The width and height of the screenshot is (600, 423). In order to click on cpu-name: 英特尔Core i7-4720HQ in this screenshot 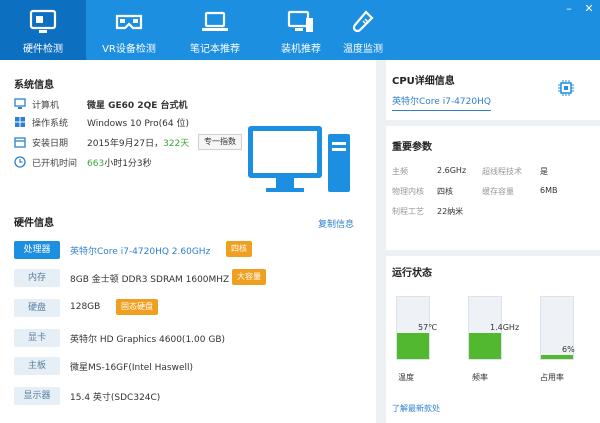, I will do `click(441, 102)`.